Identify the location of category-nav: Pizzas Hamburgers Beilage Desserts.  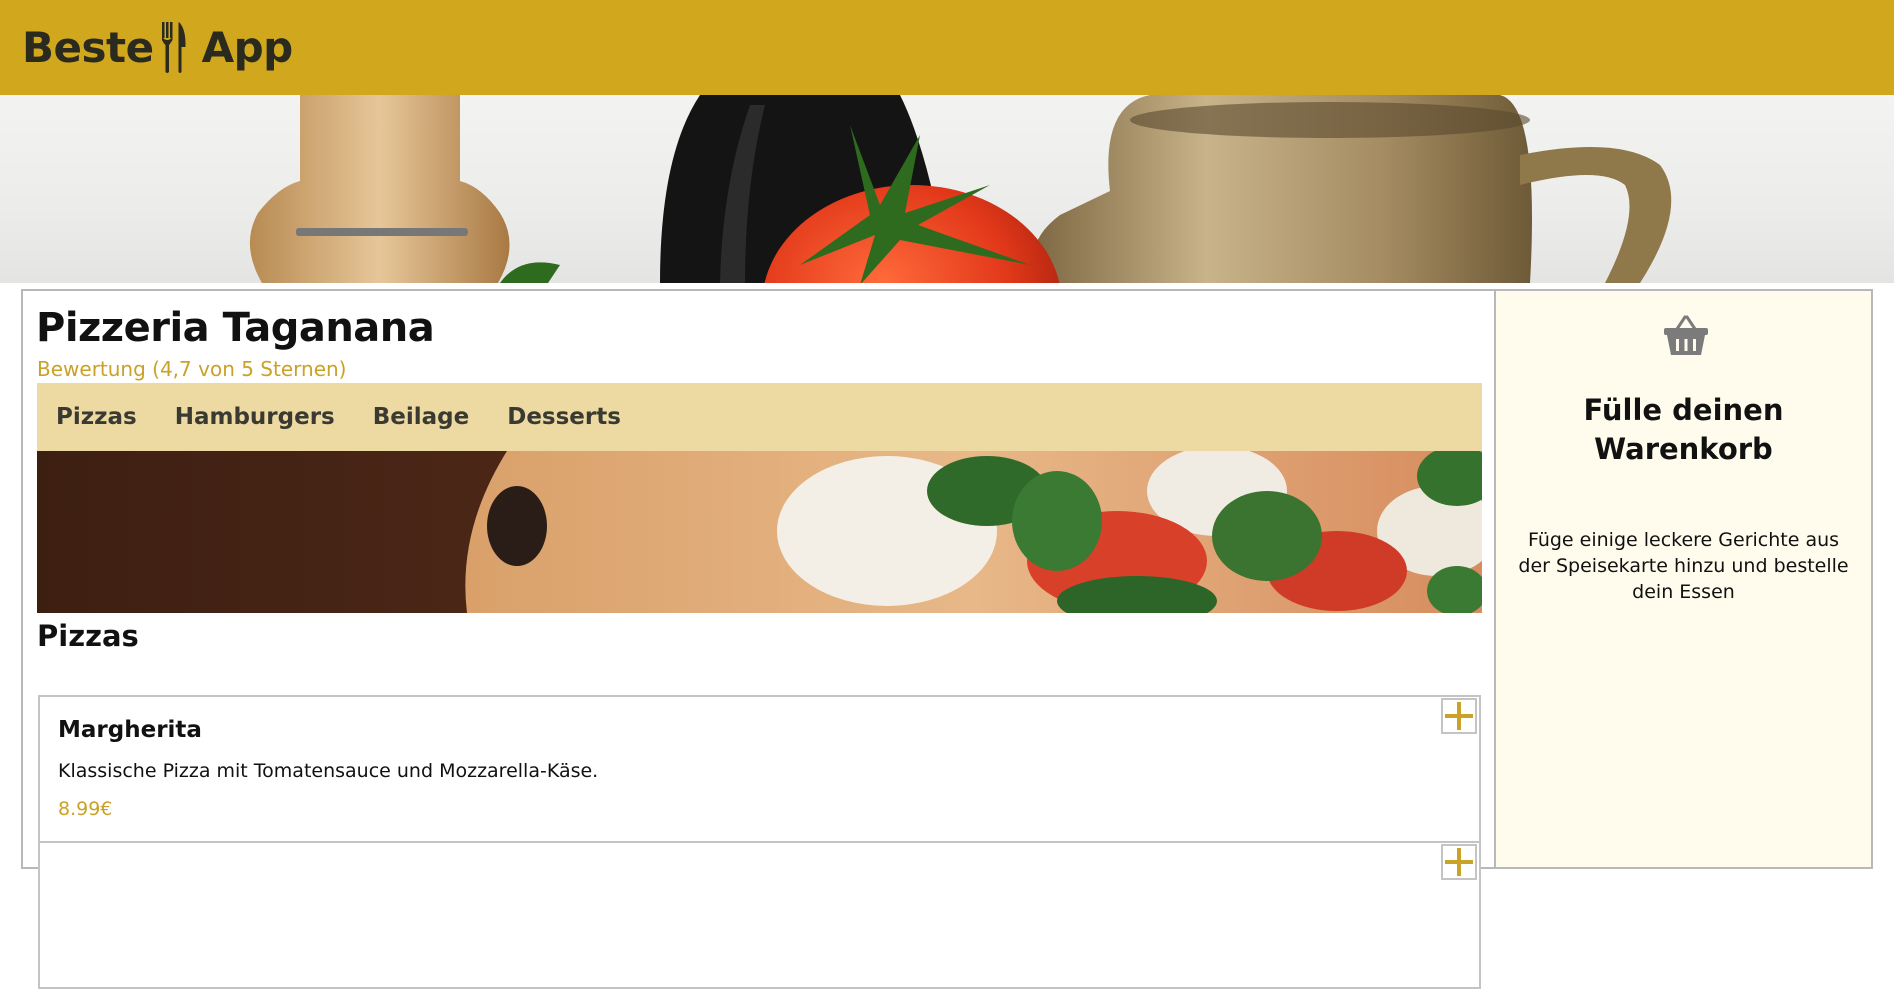
(759, 417).